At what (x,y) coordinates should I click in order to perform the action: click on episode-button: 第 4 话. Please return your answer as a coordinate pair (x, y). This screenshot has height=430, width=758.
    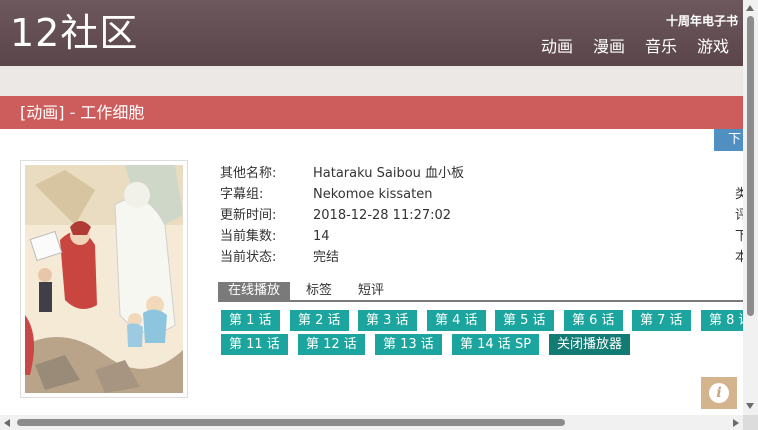
    Looking at the image, I should click on (456, 320).